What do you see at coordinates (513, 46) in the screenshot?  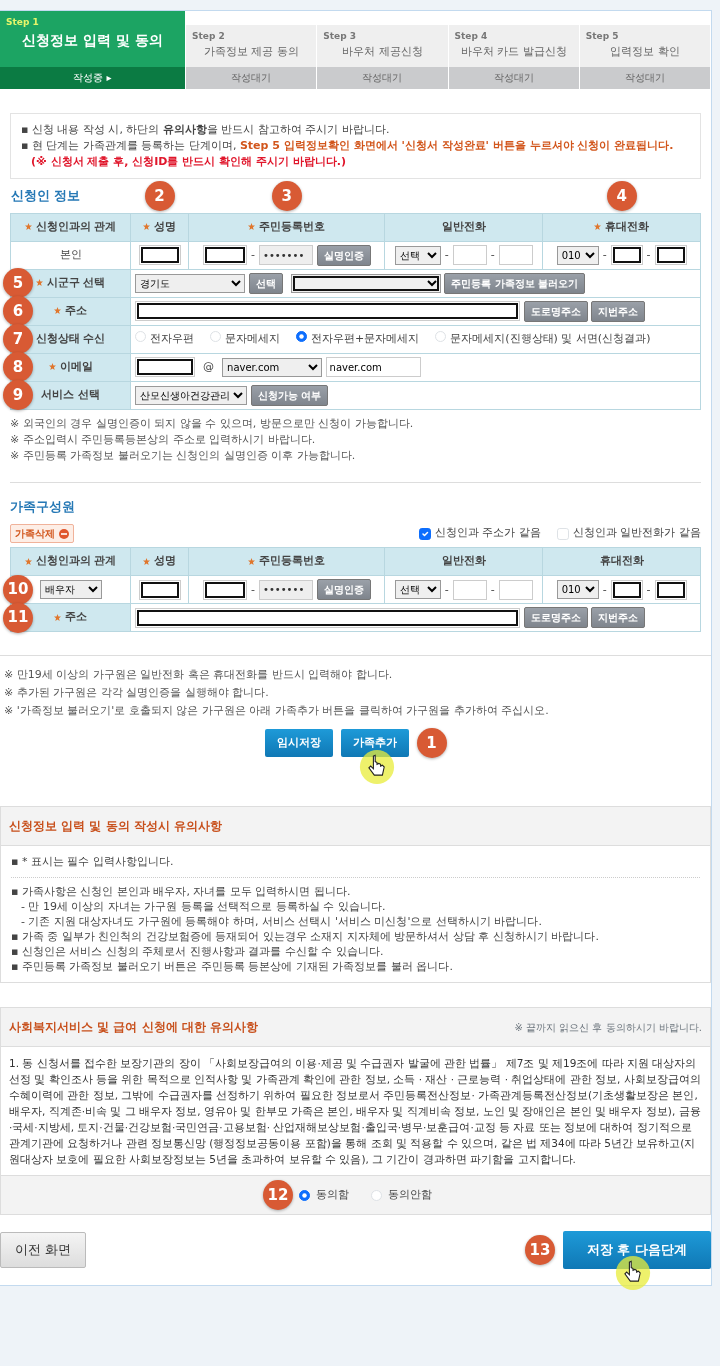 I see `step-tab: Step 4 바우처 카드 발급신청` at bounding box center [513, 46].